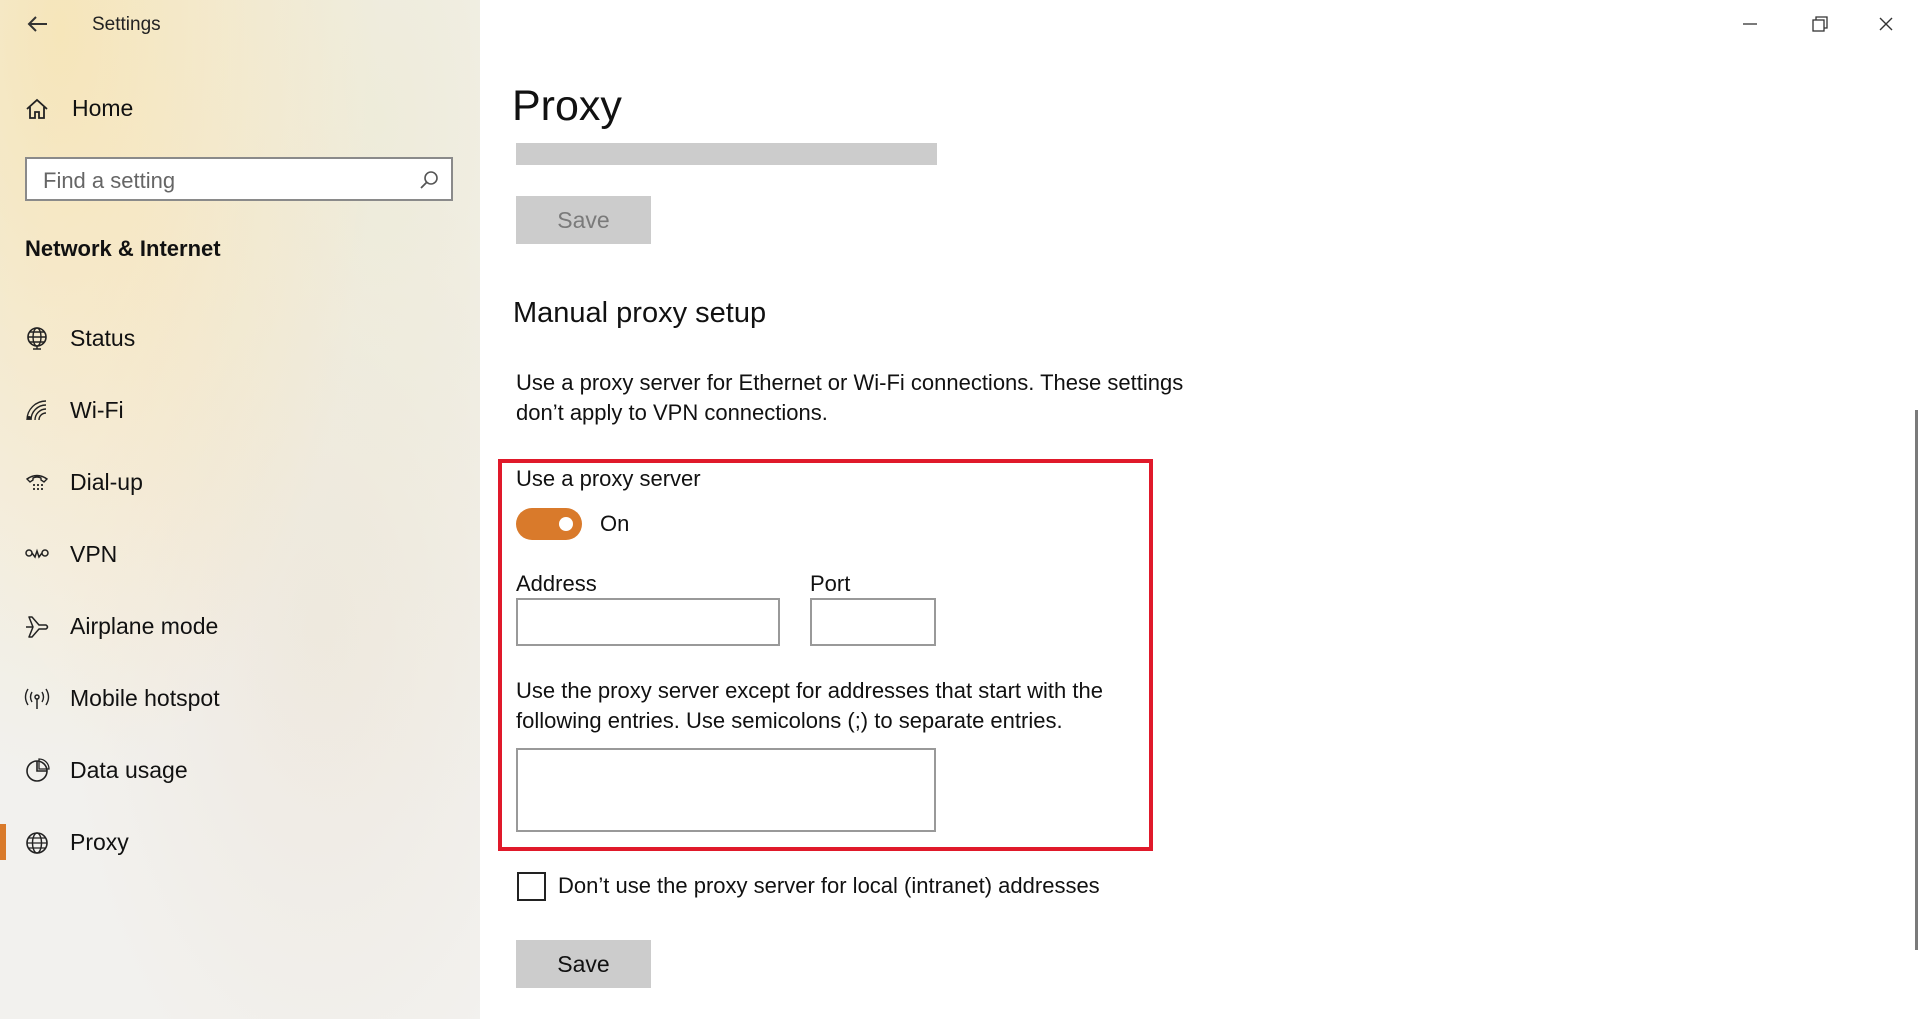 The height and width of the screenshot is (1019, 1920). I want to click on airplane-icon, so click(37, 627).